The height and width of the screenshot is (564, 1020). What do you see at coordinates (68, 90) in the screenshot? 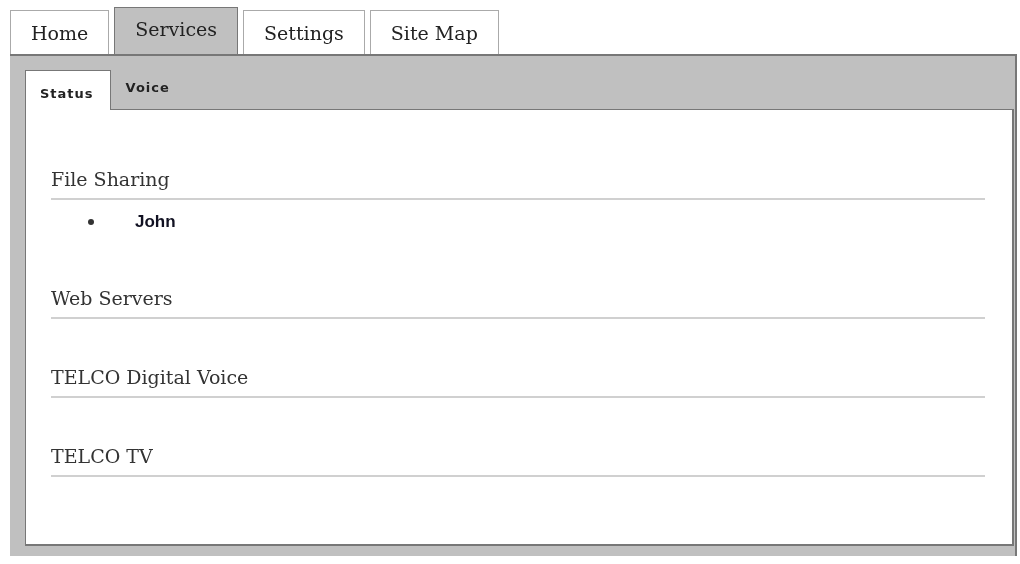
I see `sub-tab: Status` at bounding box center [68, 90].